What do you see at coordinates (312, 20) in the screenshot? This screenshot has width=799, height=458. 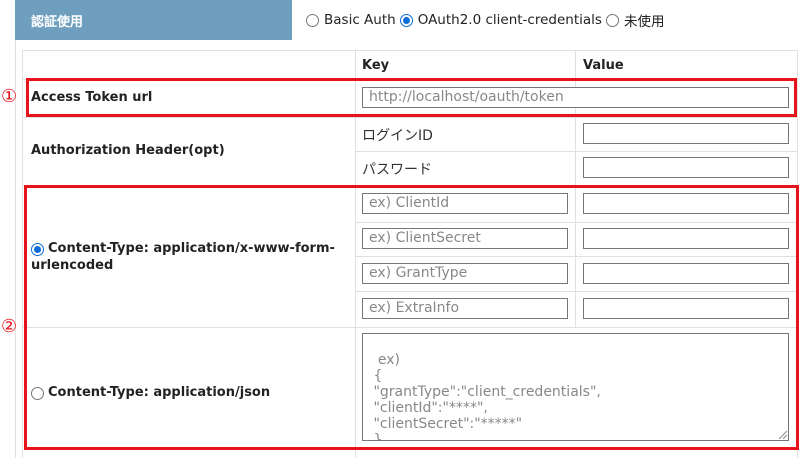 I see `radio-basic-auth-icon` at bounding box center [312, 20].